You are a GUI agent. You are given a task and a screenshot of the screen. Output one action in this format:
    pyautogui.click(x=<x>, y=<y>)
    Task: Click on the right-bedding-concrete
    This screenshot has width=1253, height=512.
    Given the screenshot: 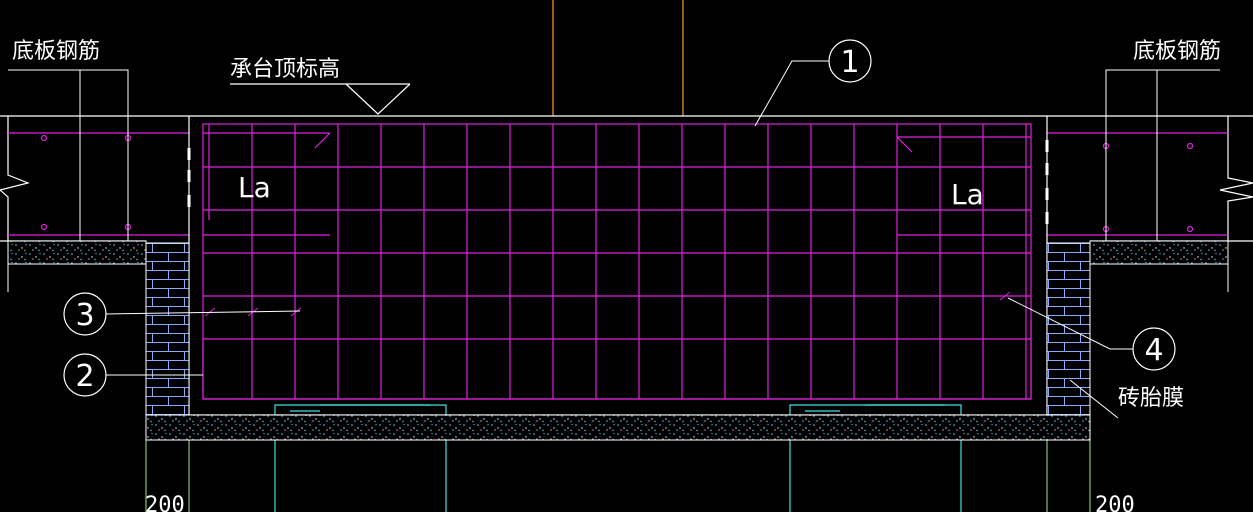 What is the action you would take?
    pyautogui.click(x=1159, y=252)
    